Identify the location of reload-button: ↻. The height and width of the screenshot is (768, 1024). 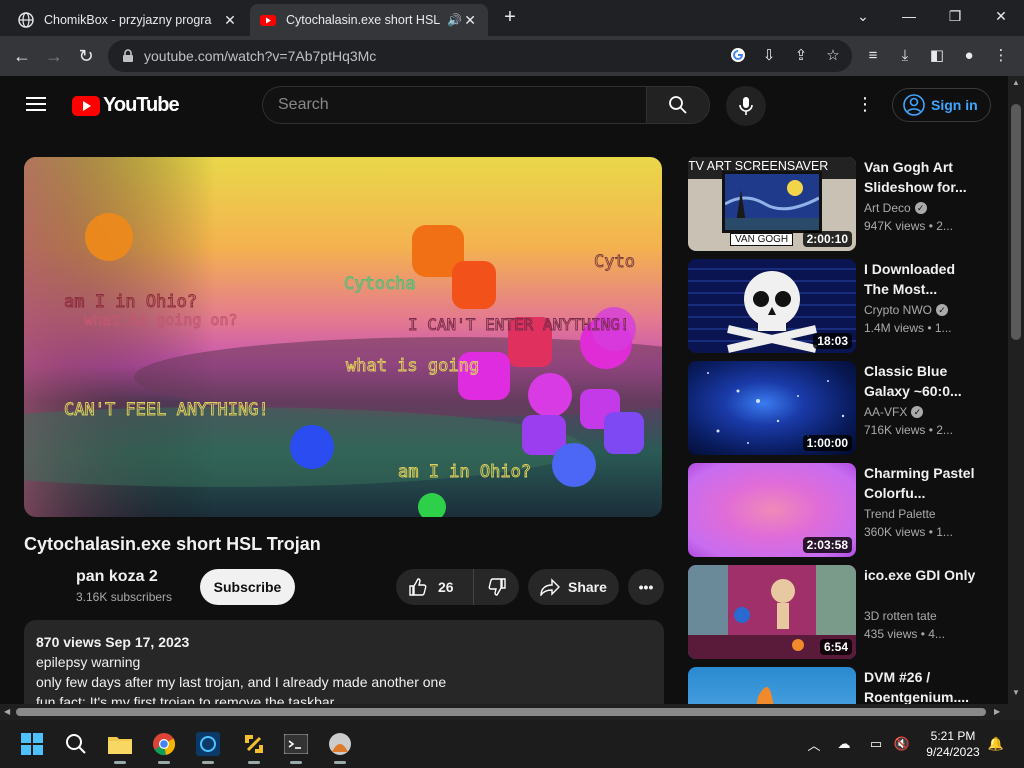
(86, 56).